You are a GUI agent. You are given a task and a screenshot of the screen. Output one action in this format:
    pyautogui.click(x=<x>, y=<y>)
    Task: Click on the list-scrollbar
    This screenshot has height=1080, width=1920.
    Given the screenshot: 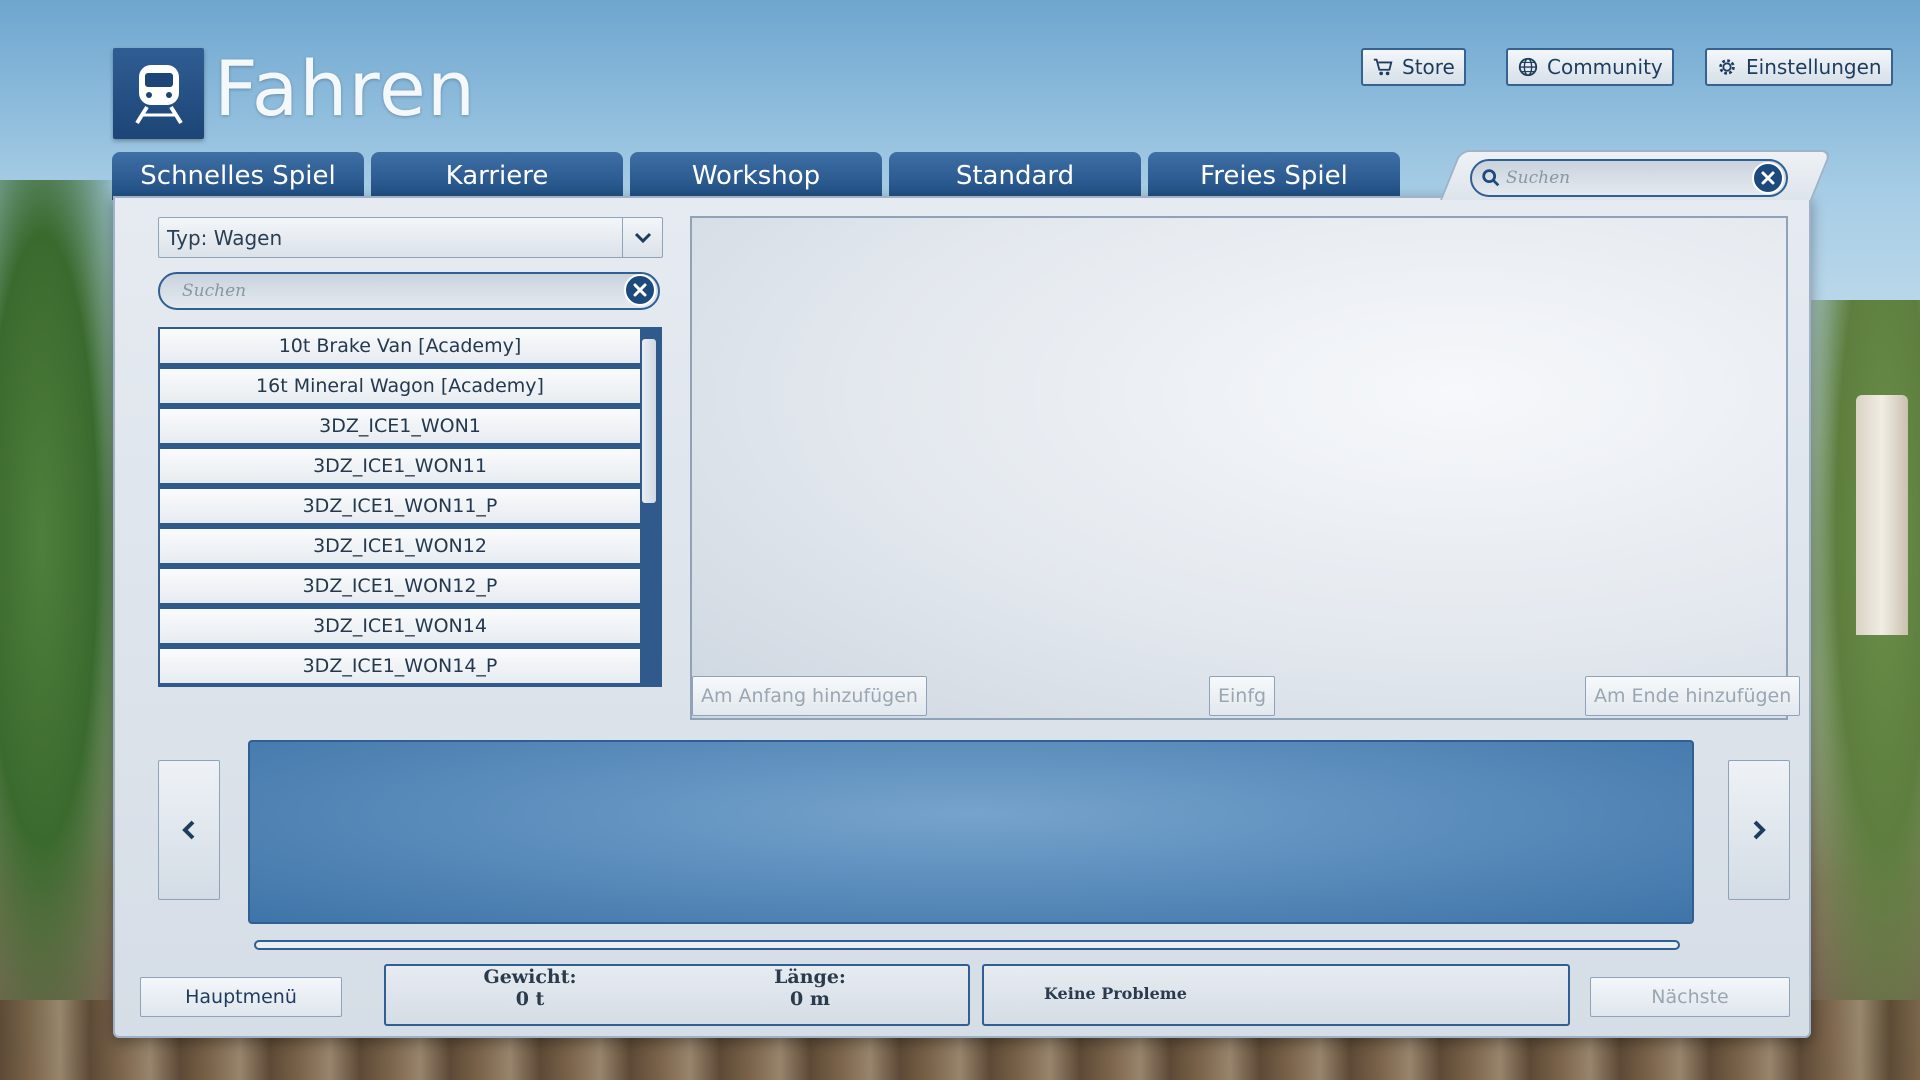 What is the action you would take?
    pyautogui.click(x=649, y=507)
    